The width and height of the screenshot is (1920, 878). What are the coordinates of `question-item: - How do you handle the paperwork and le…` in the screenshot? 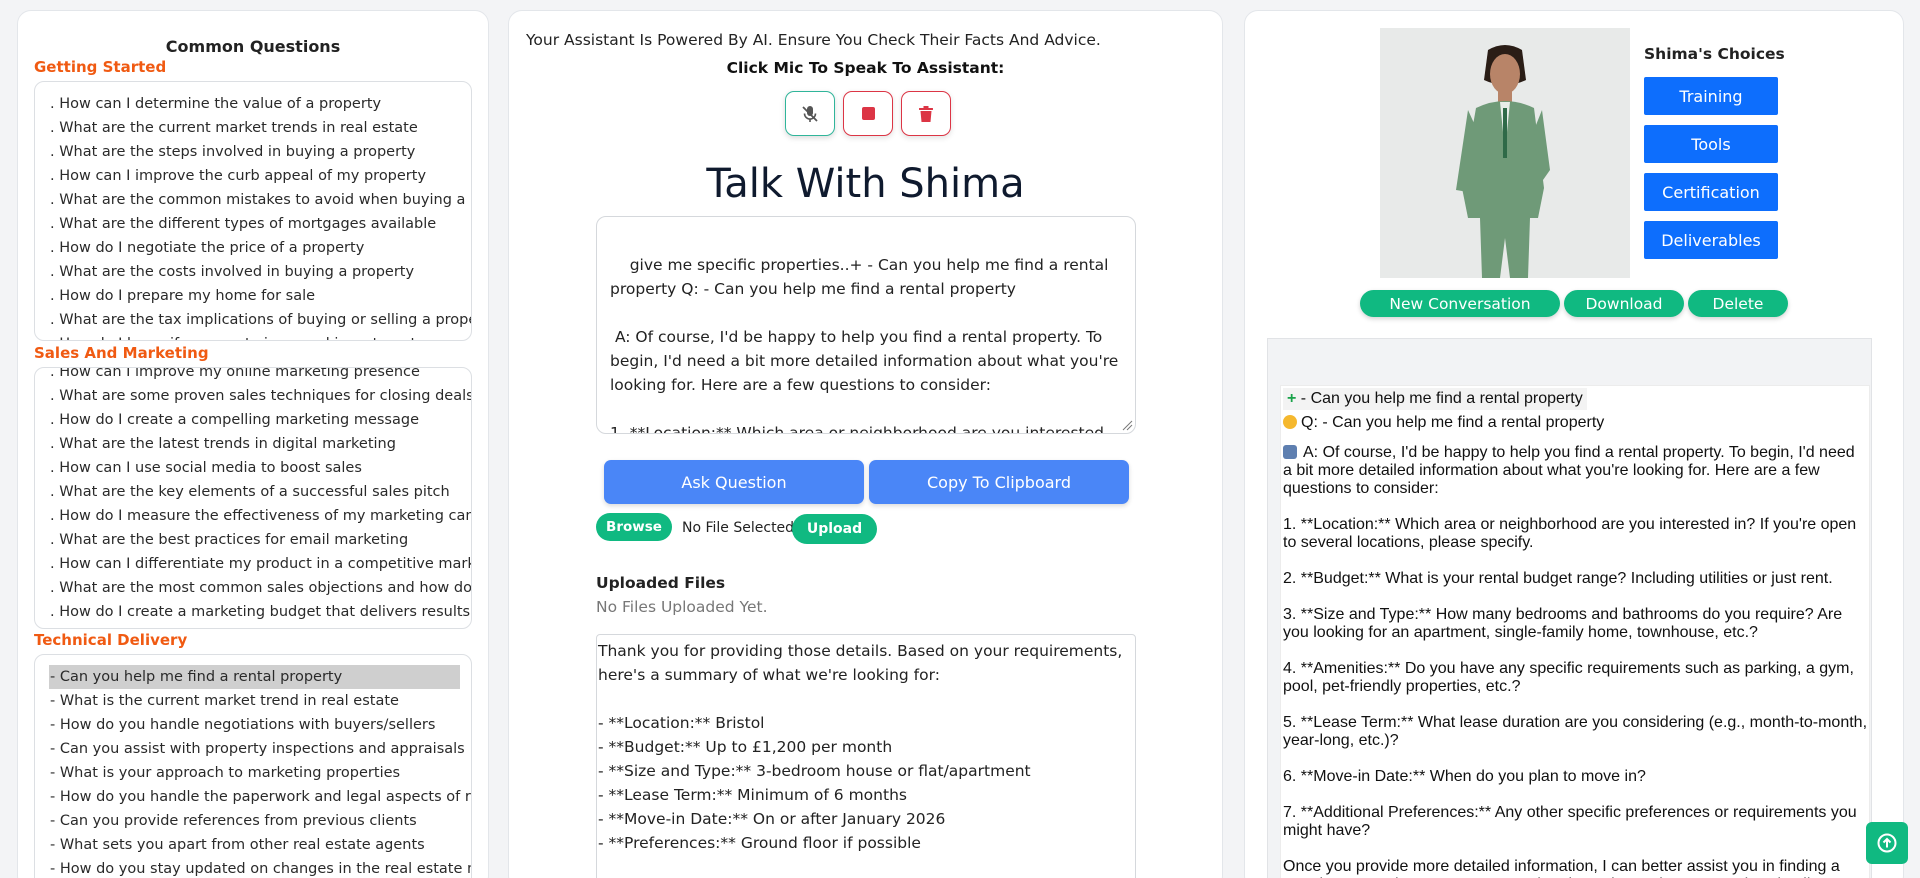 It's located at (260, 797).